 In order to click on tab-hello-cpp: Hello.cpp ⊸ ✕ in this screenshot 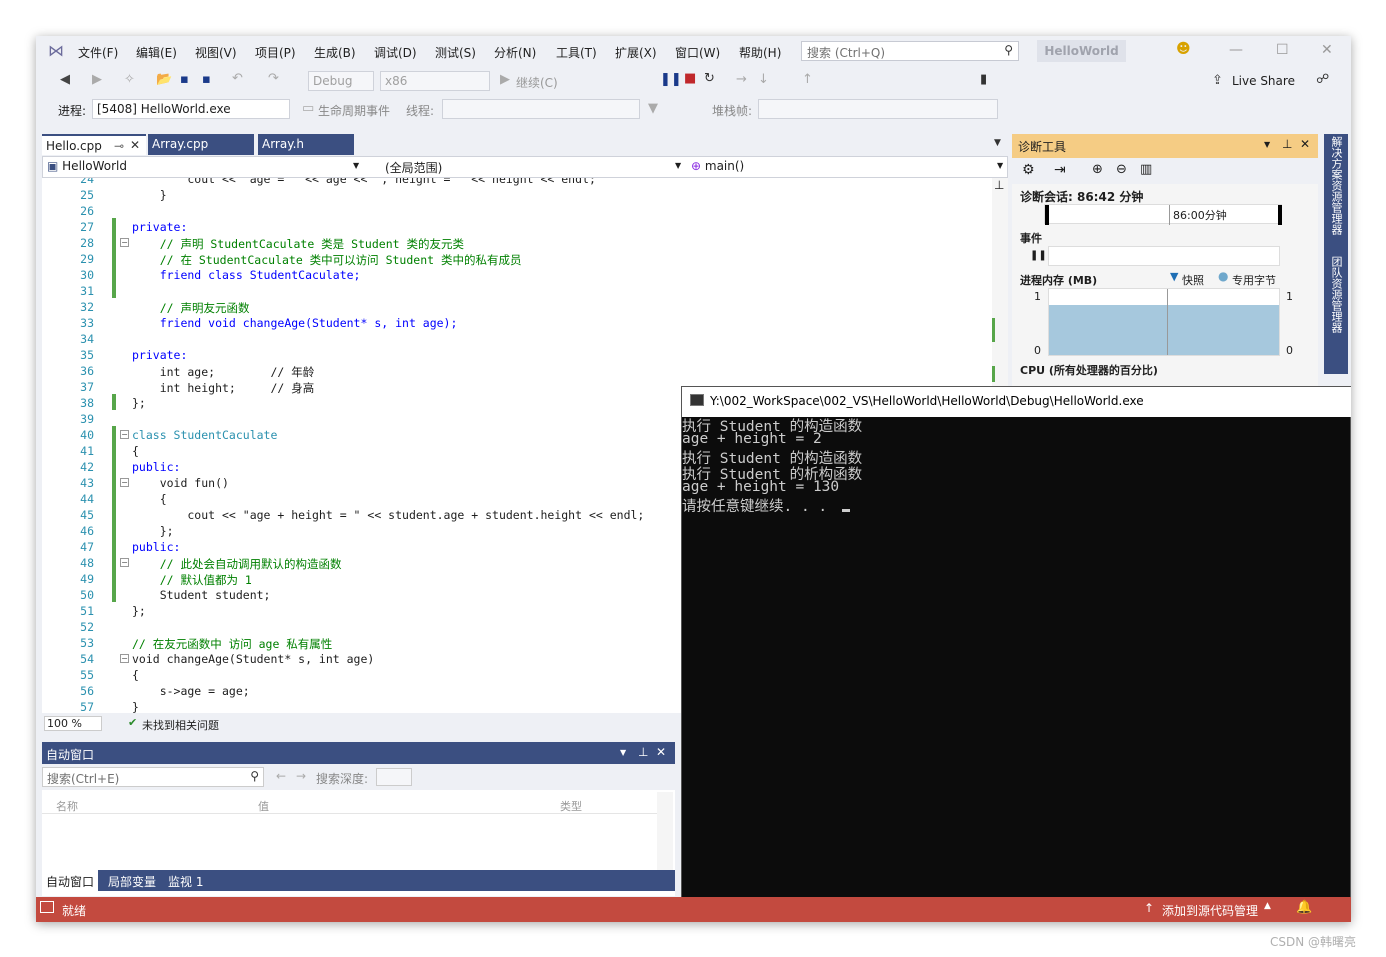, I will do `click(94, 144)`.